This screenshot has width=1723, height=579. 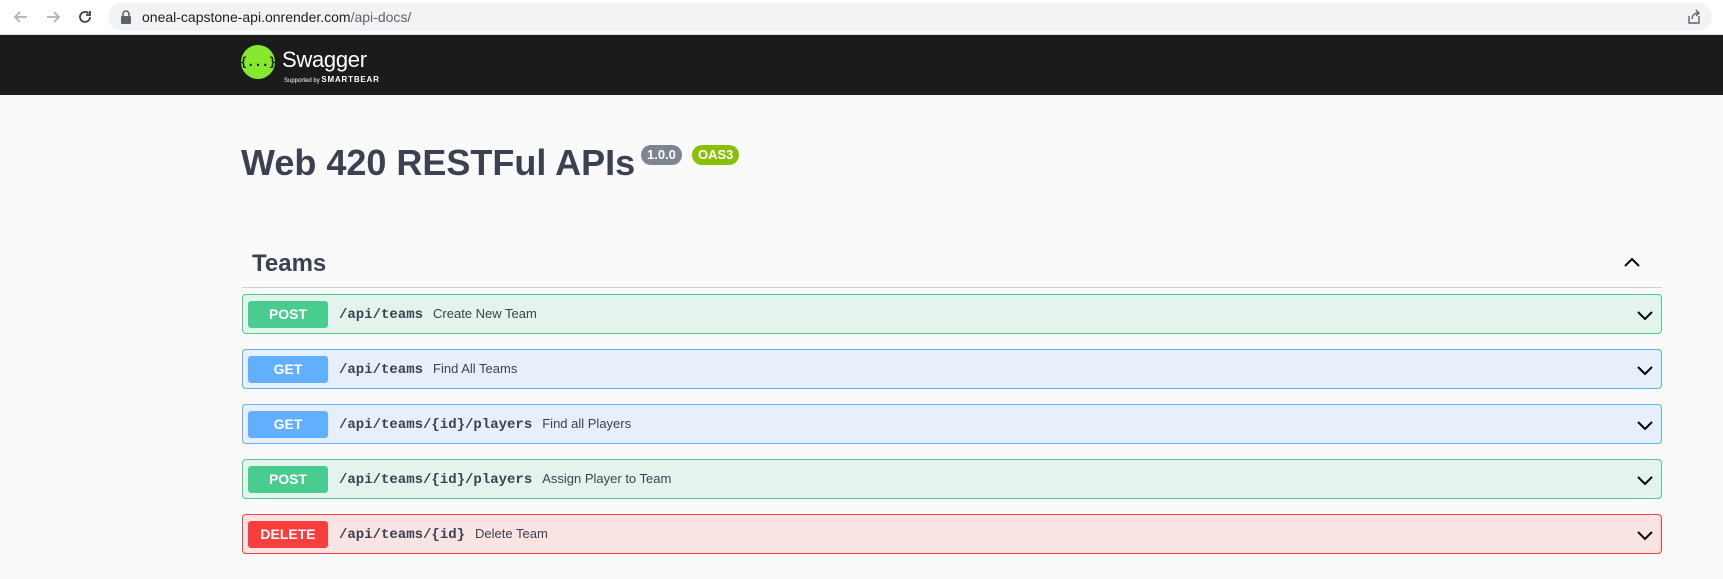 I want to click on tag-header-teams: Teams, so click(x=952, y=263).